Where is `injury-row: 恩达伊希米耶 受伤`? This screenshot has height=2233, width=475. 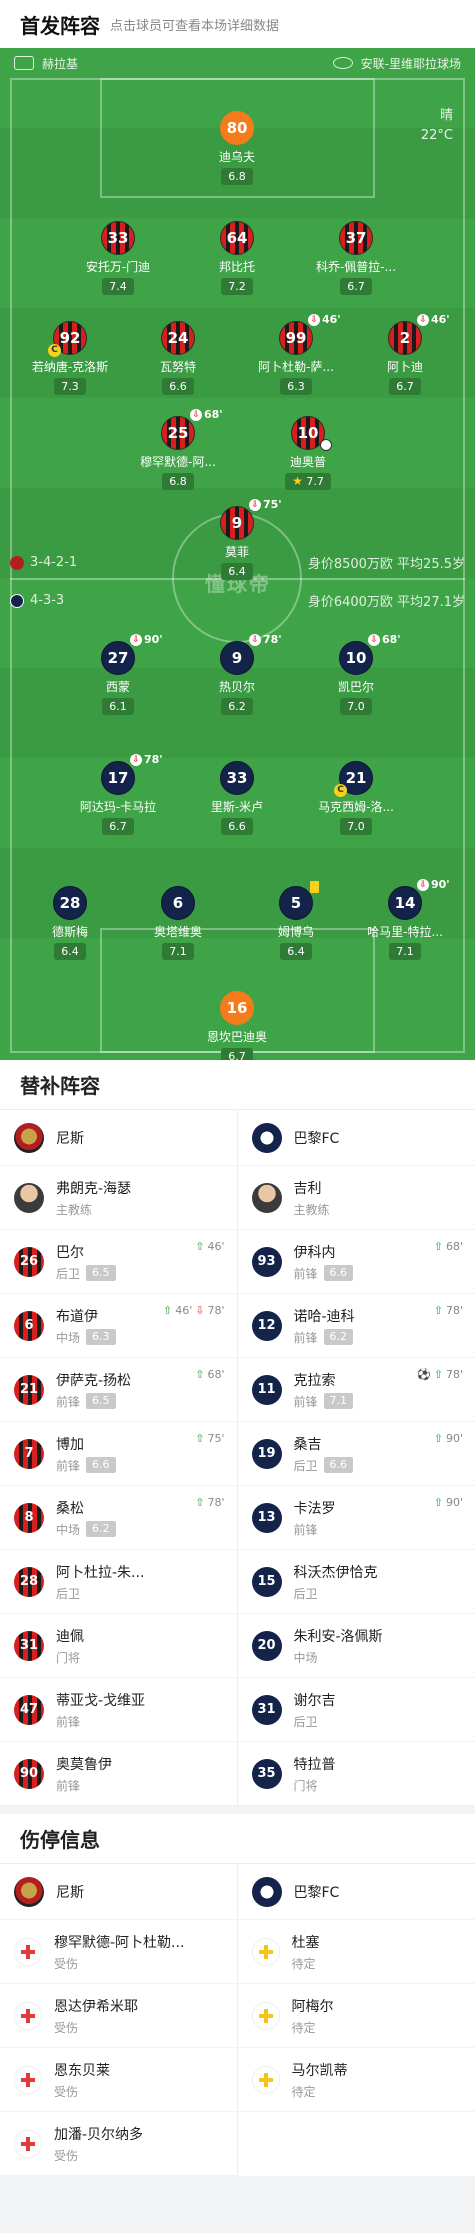
injury-row: 恩达伊希米耶 受伤 is located at coordinates (118, 2016).